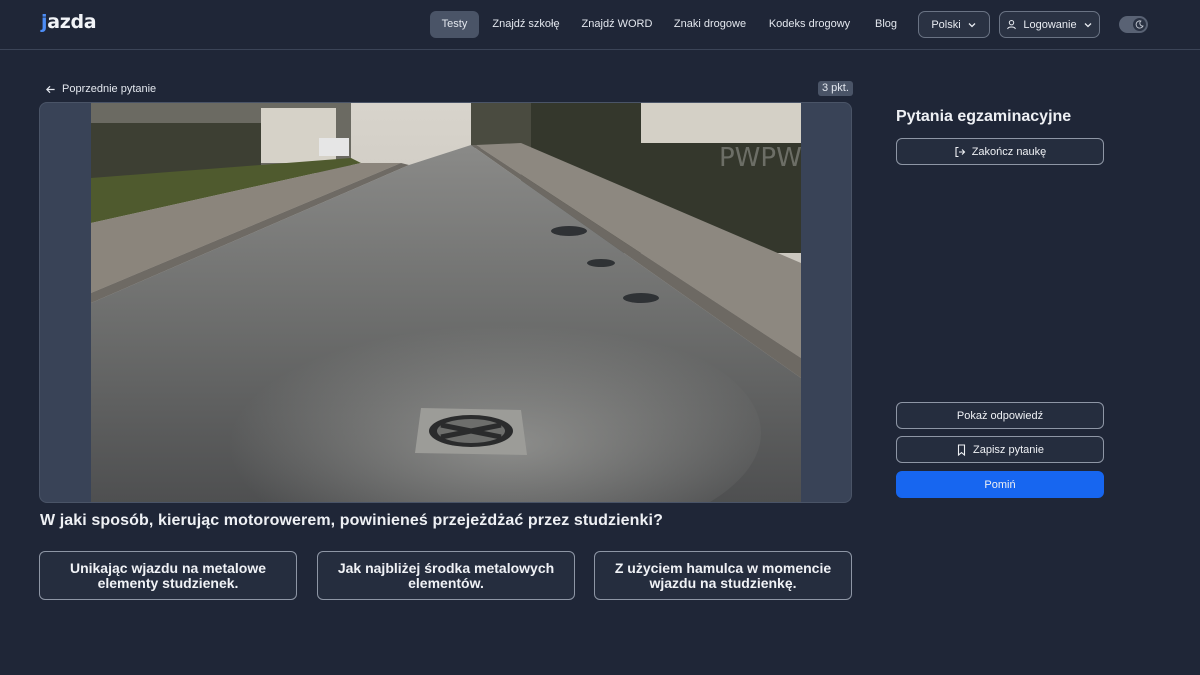 The image size is (1200, 675). Describe the element at coordinates (50, 89) in the screenshot. I see `arrow-left-icon` at that location.